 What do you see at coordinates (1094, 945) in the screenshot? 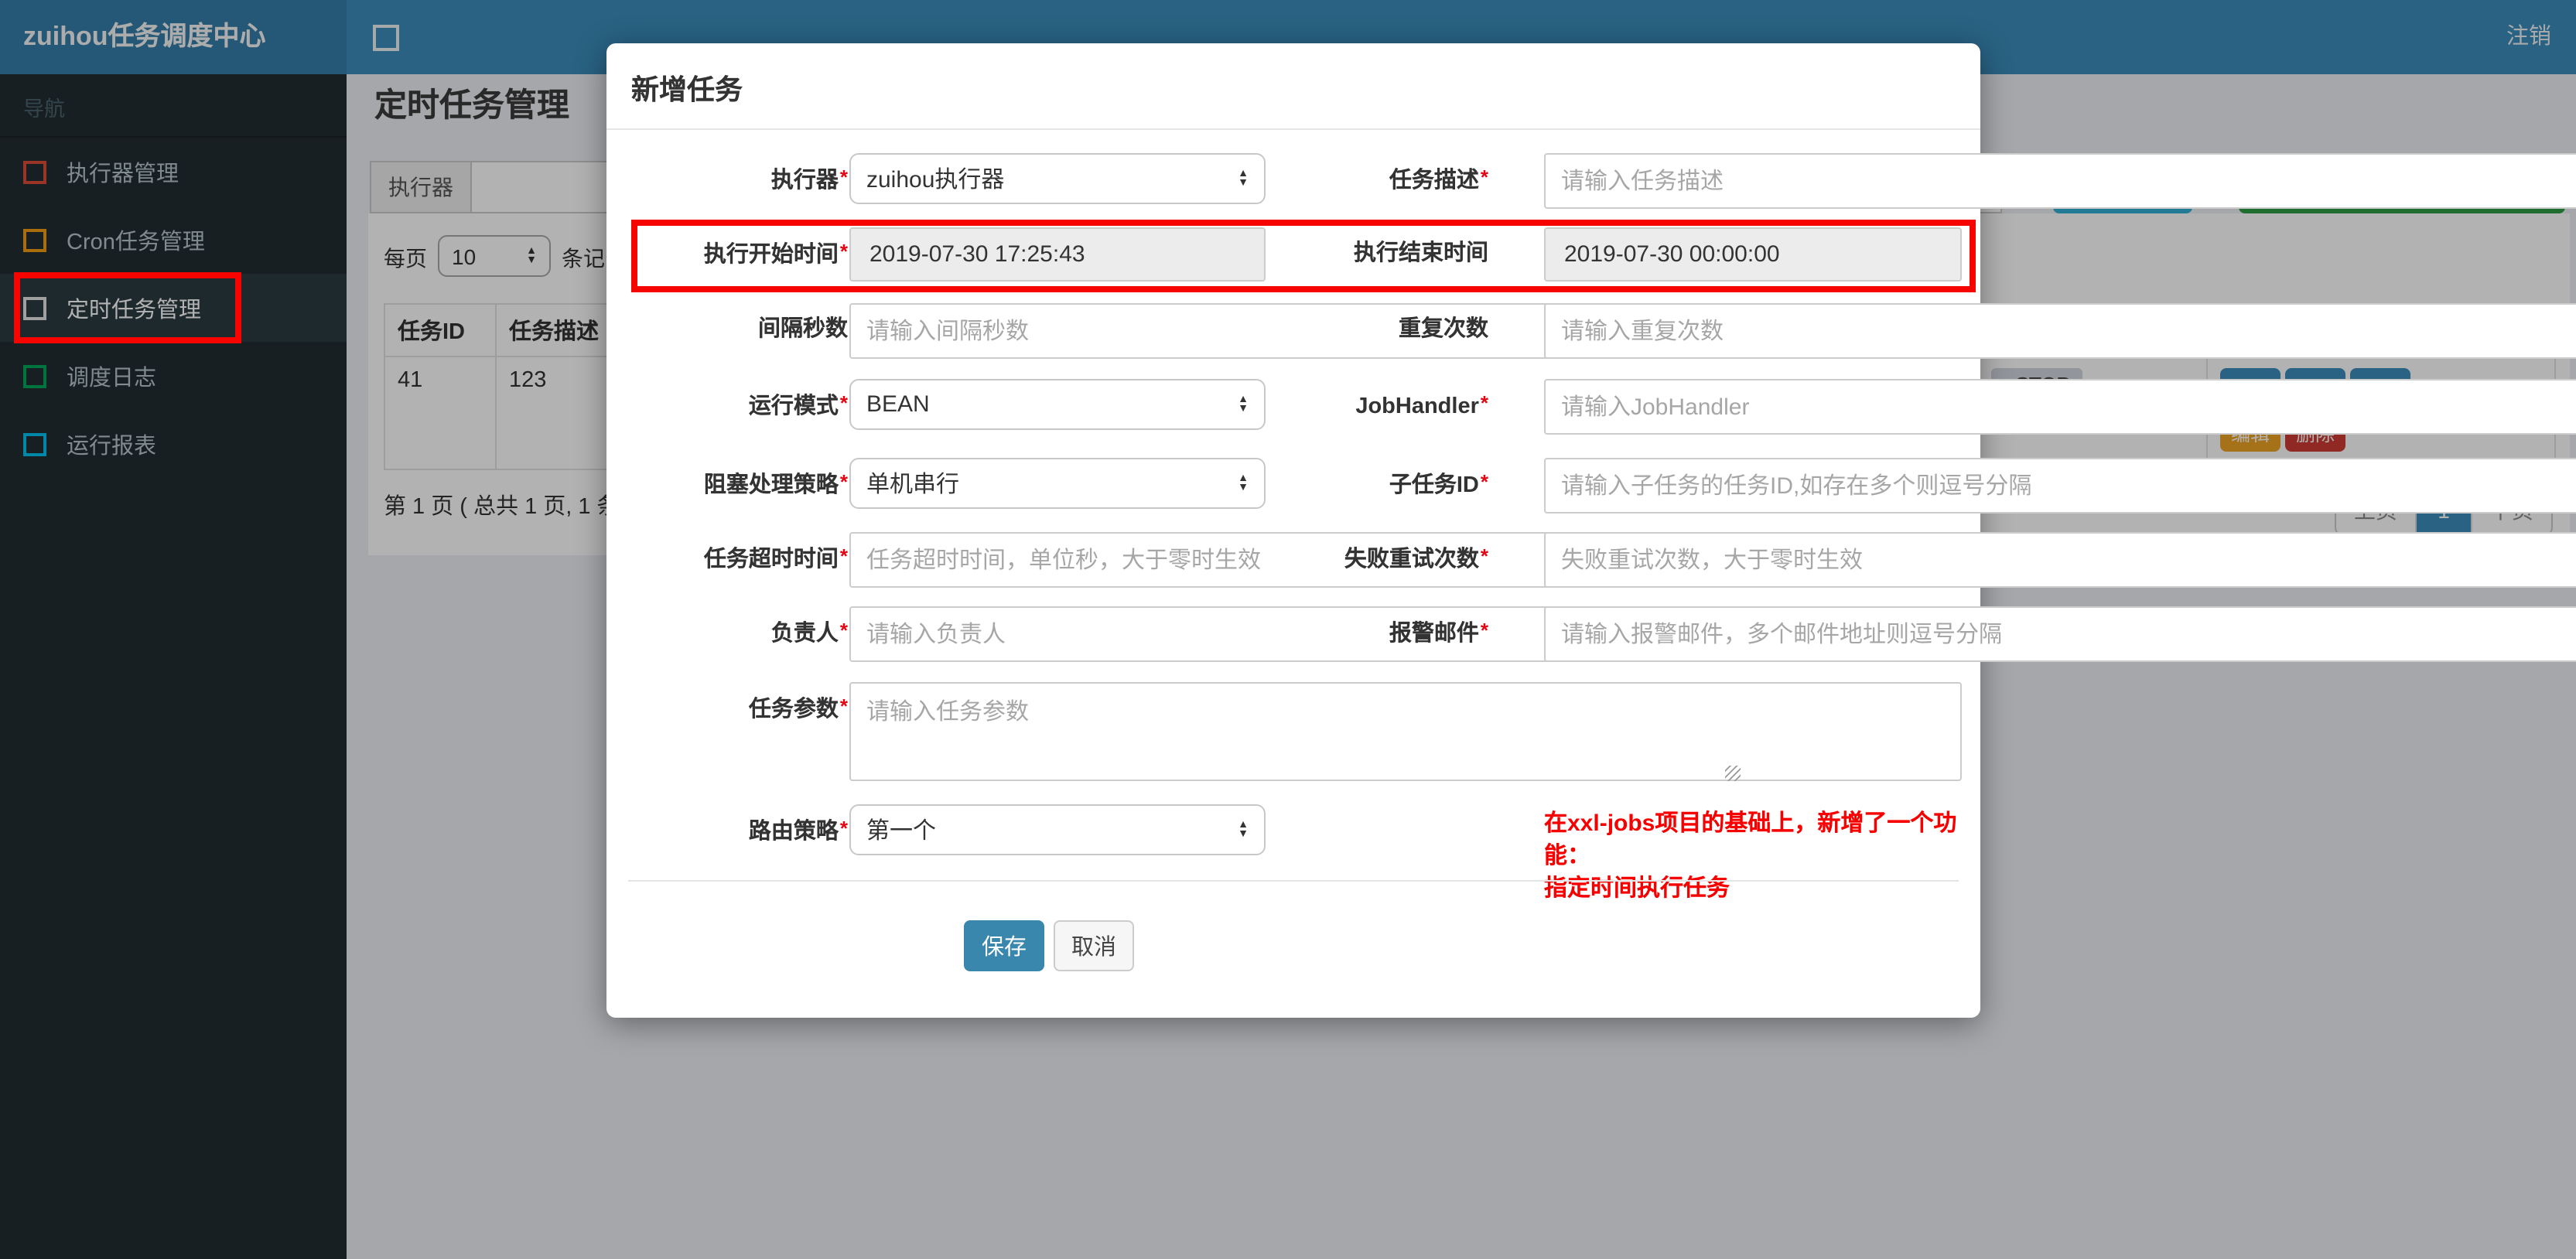
I see `cancel-button: 取消` at bounding box center [1094, 945].